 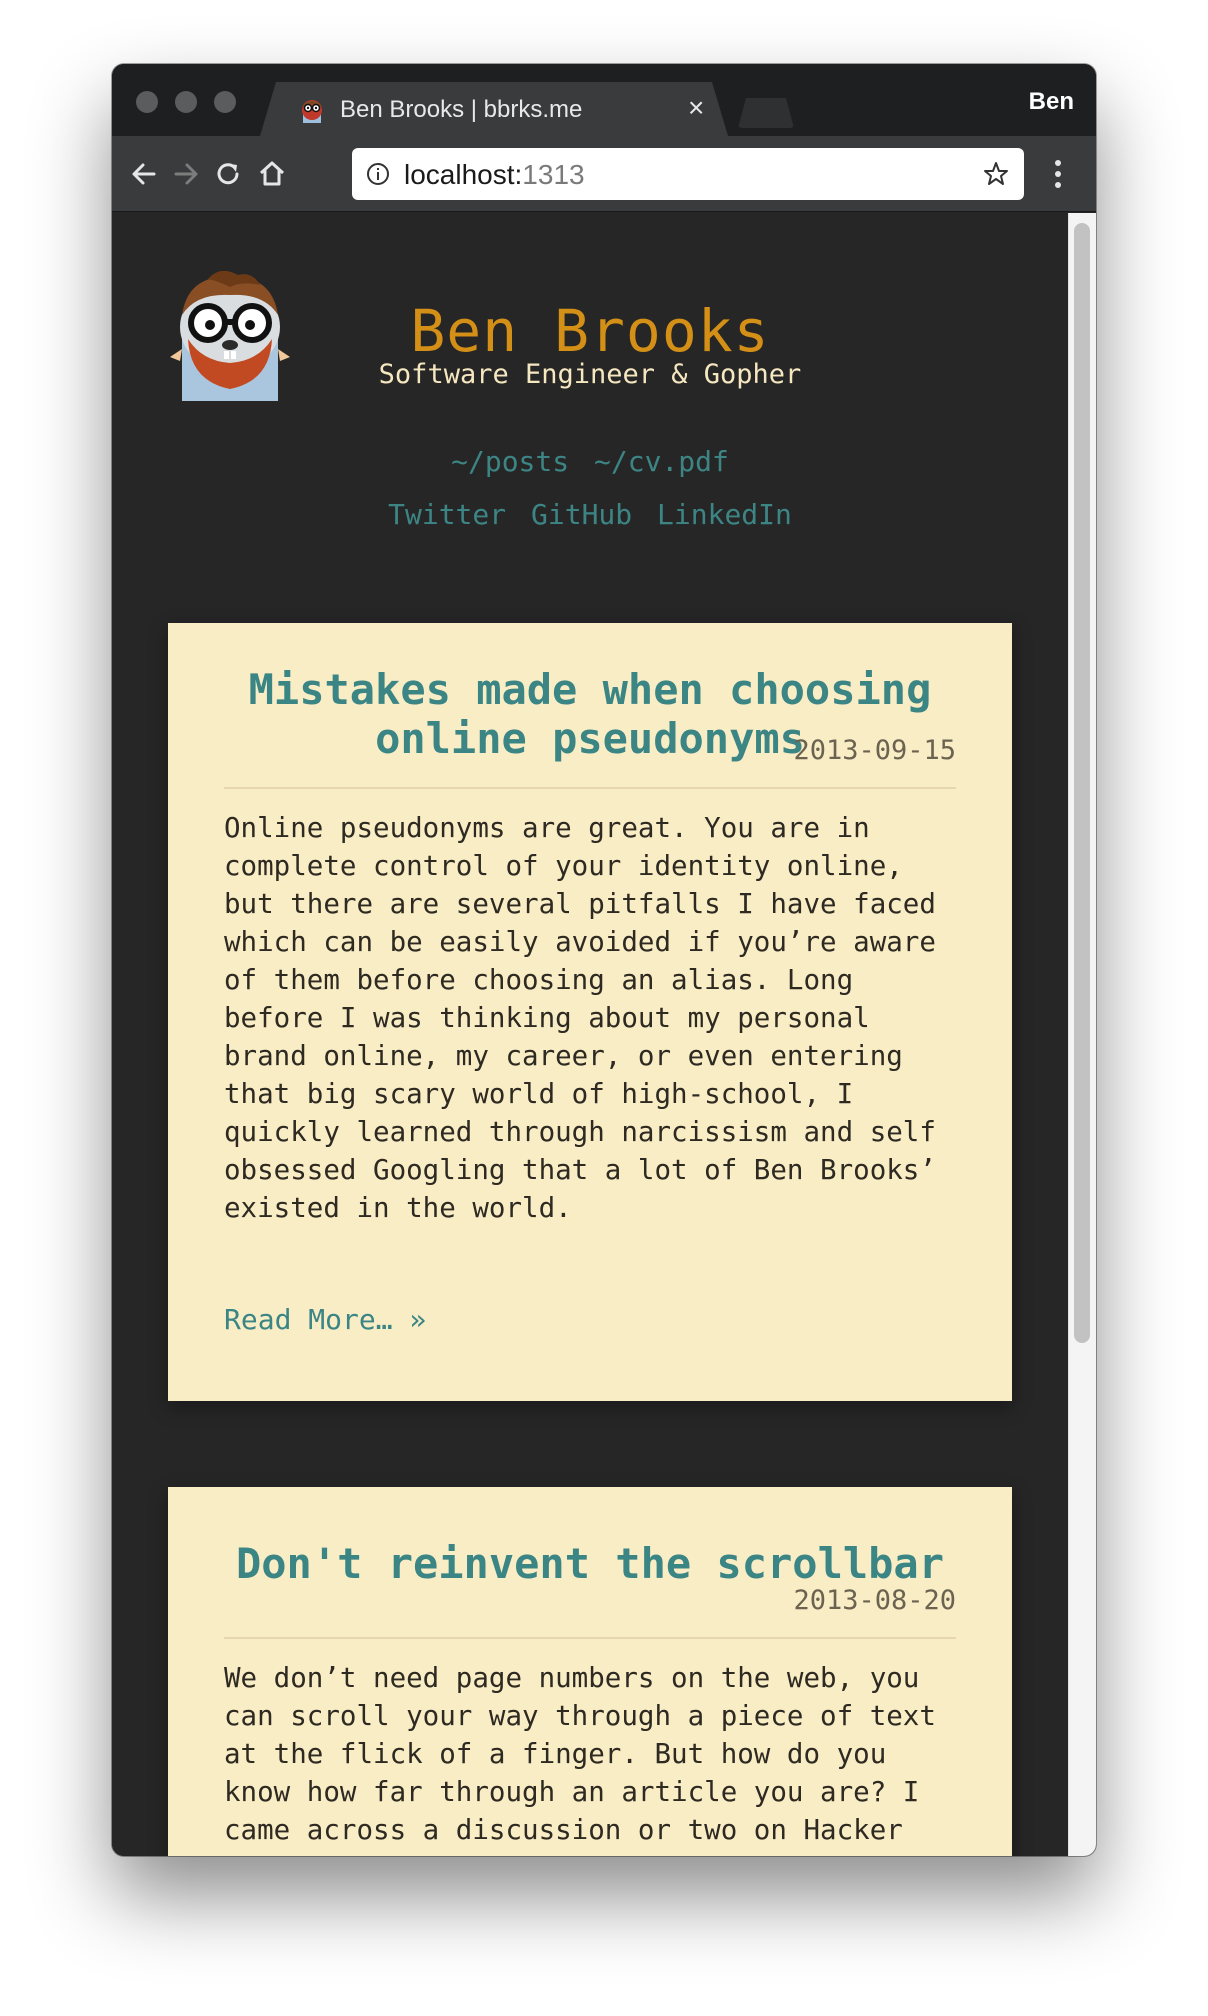 What do you see at coordinates (378, 174) in the screenshot?
I see `info-icon` at bounding box center [378, 174].